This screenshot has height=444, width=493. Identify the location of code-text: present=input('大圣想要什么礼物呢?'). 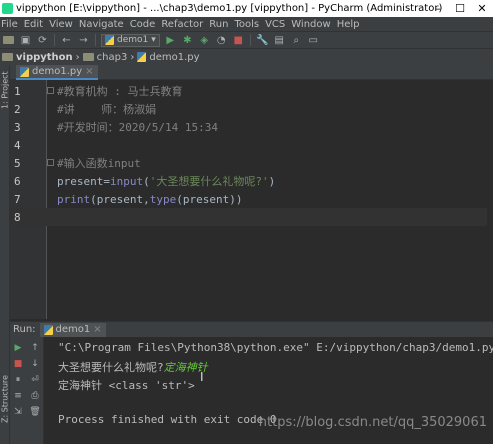
(166, 181).